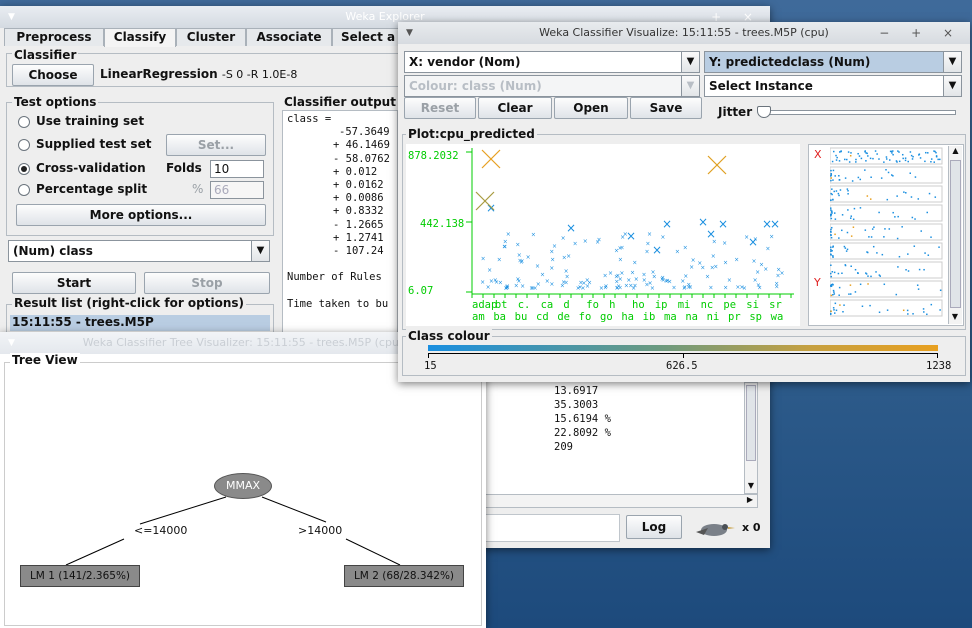 The width and height of the screenshot is (972, 628). Describe the element at coordinates (90, 121) in the screenshot. I see `use-training-set-label: Use training set` at that location.